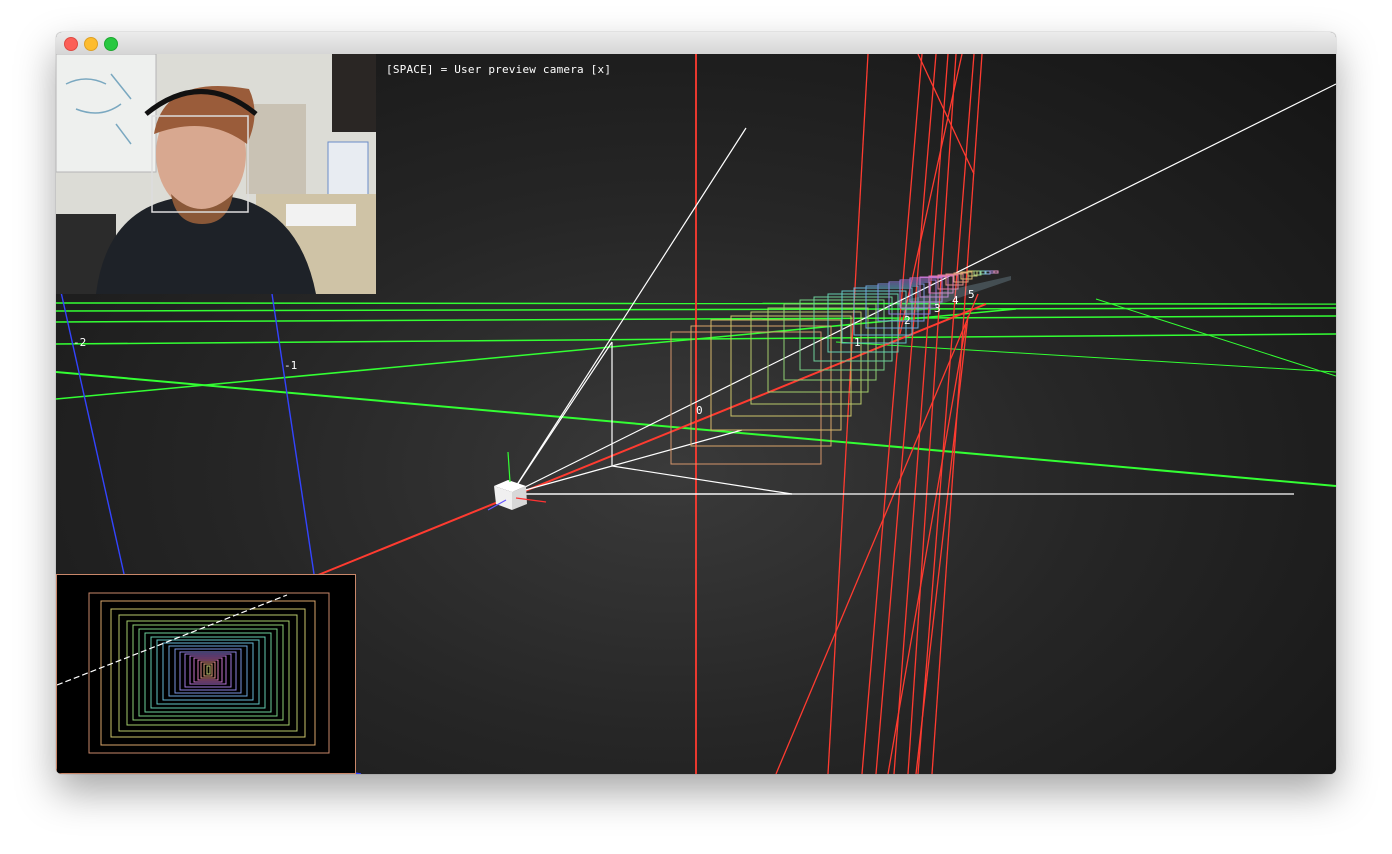 The height and width of the screenshot is (854, 1392). Describe the element at coordinates (699, 410) in the screenshot. I see `axis-label-0: 0` at that location.